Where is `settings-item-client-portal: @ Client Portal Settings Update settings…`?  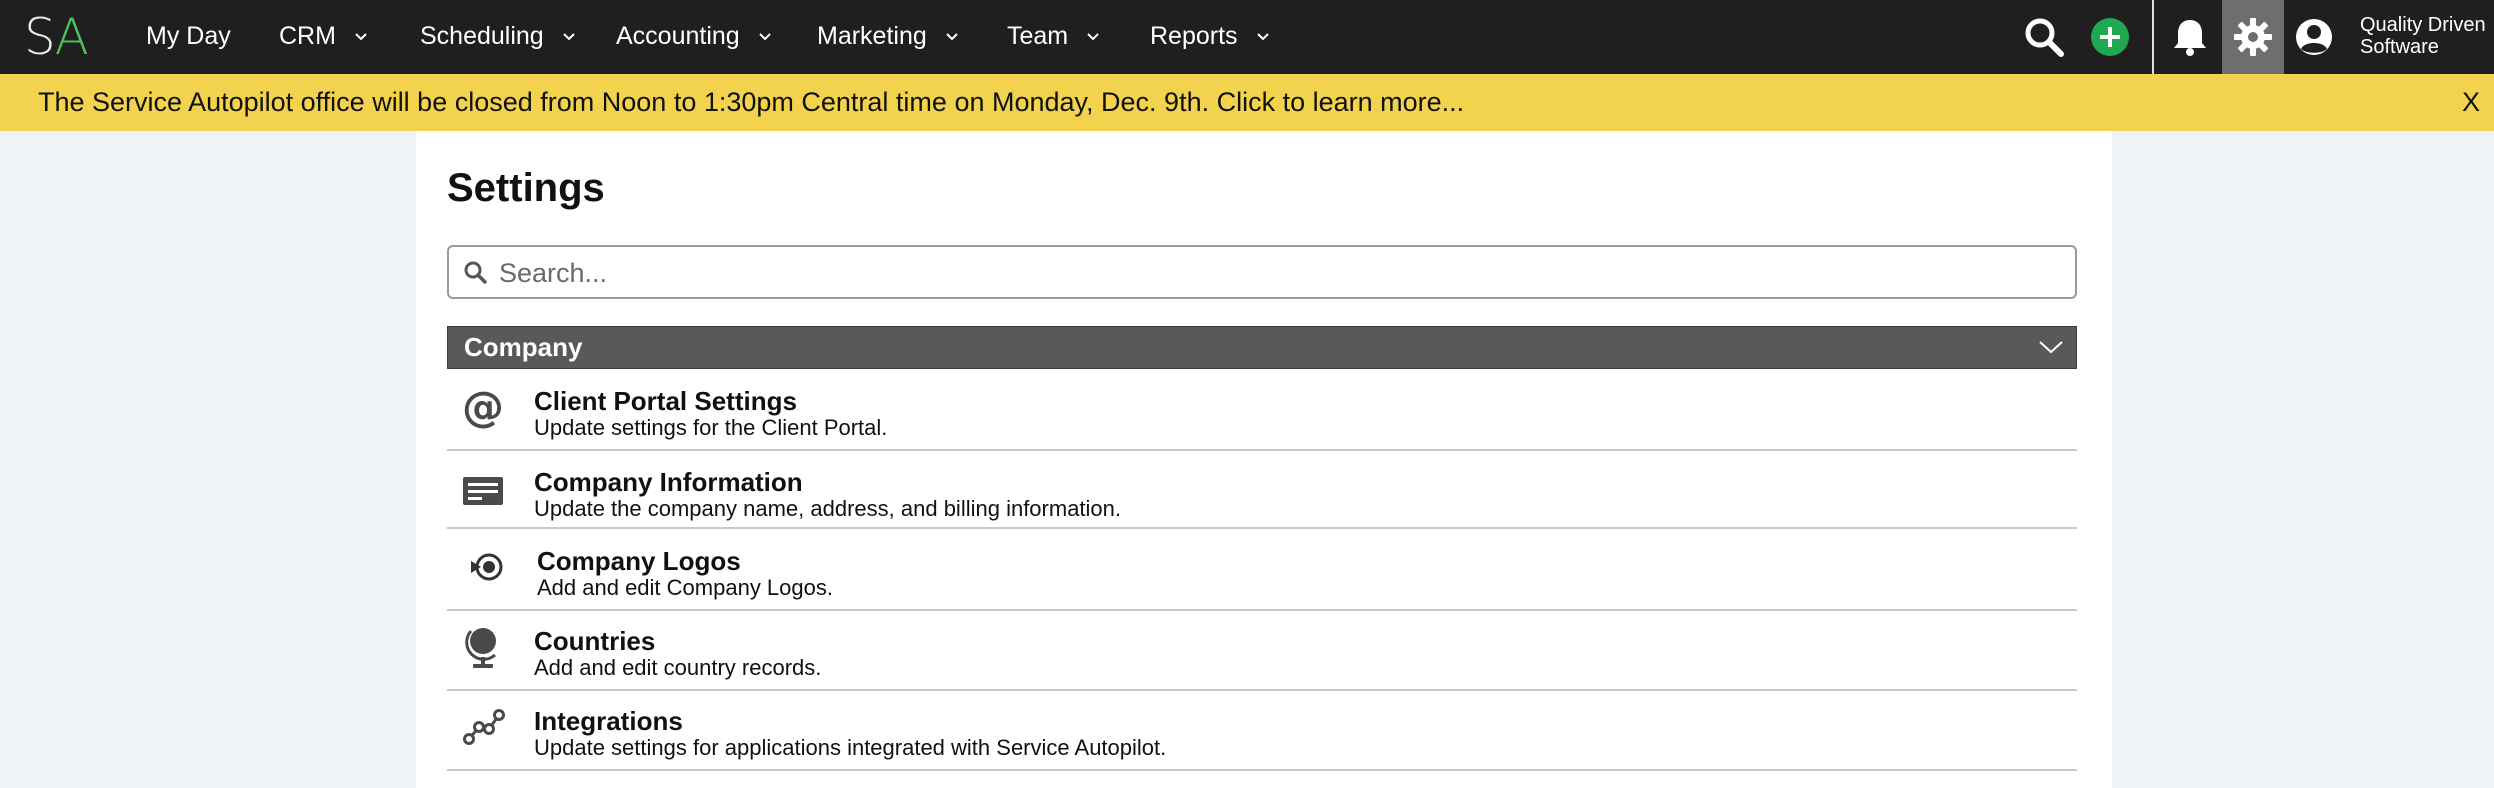
settings-item-client-portal: @ Client Portal Settings Update settings… is located at coordinates (1262, 411).